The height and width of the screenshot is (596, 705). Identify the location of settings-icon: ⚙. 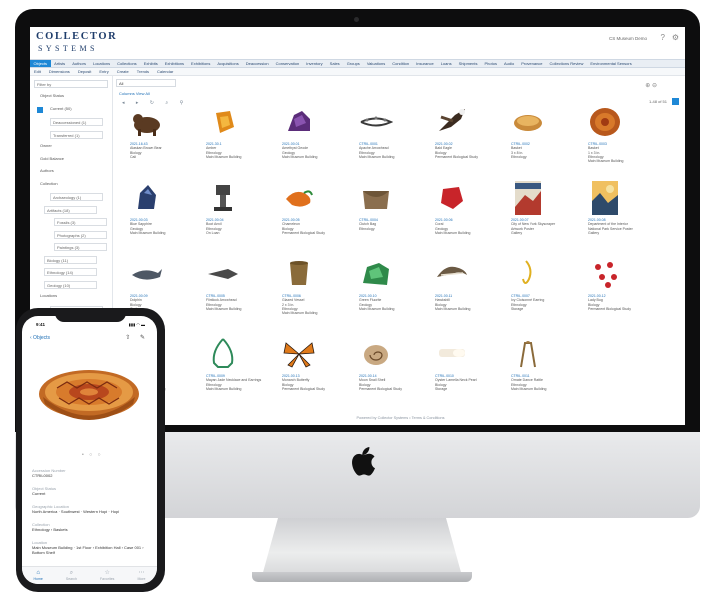
(675, 37).